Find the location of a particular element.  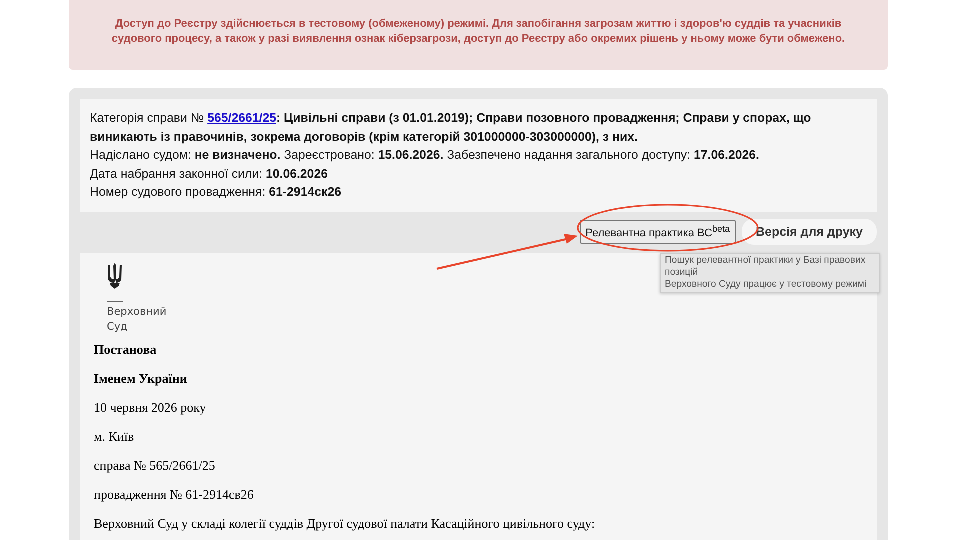

notice-text: Доступ до Реєстру здійснюється в тестовому (обмеженому) режимі. Для запобігання загрозам життю і здоров'ю суддів та учасників судового процесу, а також у разі виявлення ознак кіберзагрози, доступ до Реєстру або окремих рішень у ньому може бути обмежено. is located at coordinates (478, 32).